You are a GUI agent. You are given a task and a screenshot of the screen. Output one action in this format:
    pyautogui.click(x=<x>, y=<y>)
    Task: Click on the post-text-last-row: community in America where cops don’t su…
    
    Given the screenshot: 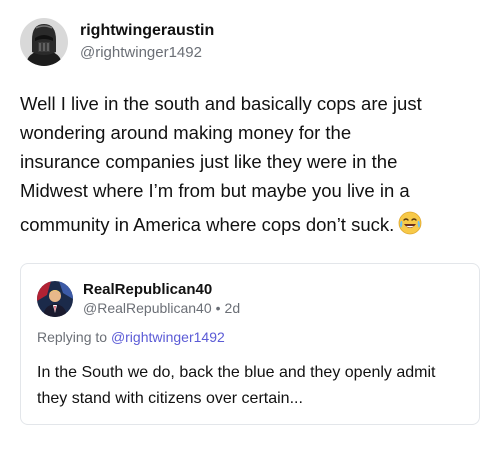 What is the action you would take?
    pyautogui.click(x=254, y=226)
    